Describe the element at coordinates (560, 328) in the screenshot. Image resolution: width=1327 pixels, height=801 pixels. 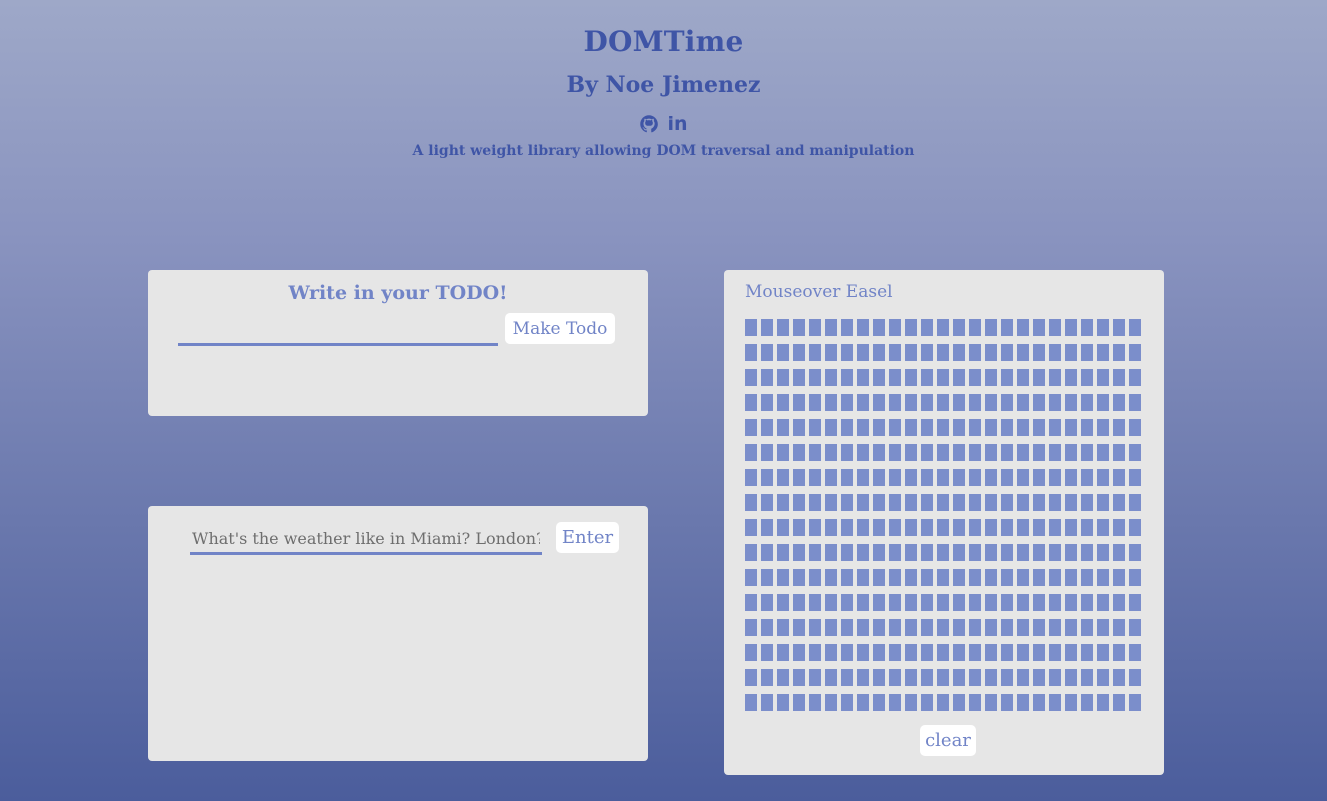
I see `make-todo-button: Make Todo` at that location.